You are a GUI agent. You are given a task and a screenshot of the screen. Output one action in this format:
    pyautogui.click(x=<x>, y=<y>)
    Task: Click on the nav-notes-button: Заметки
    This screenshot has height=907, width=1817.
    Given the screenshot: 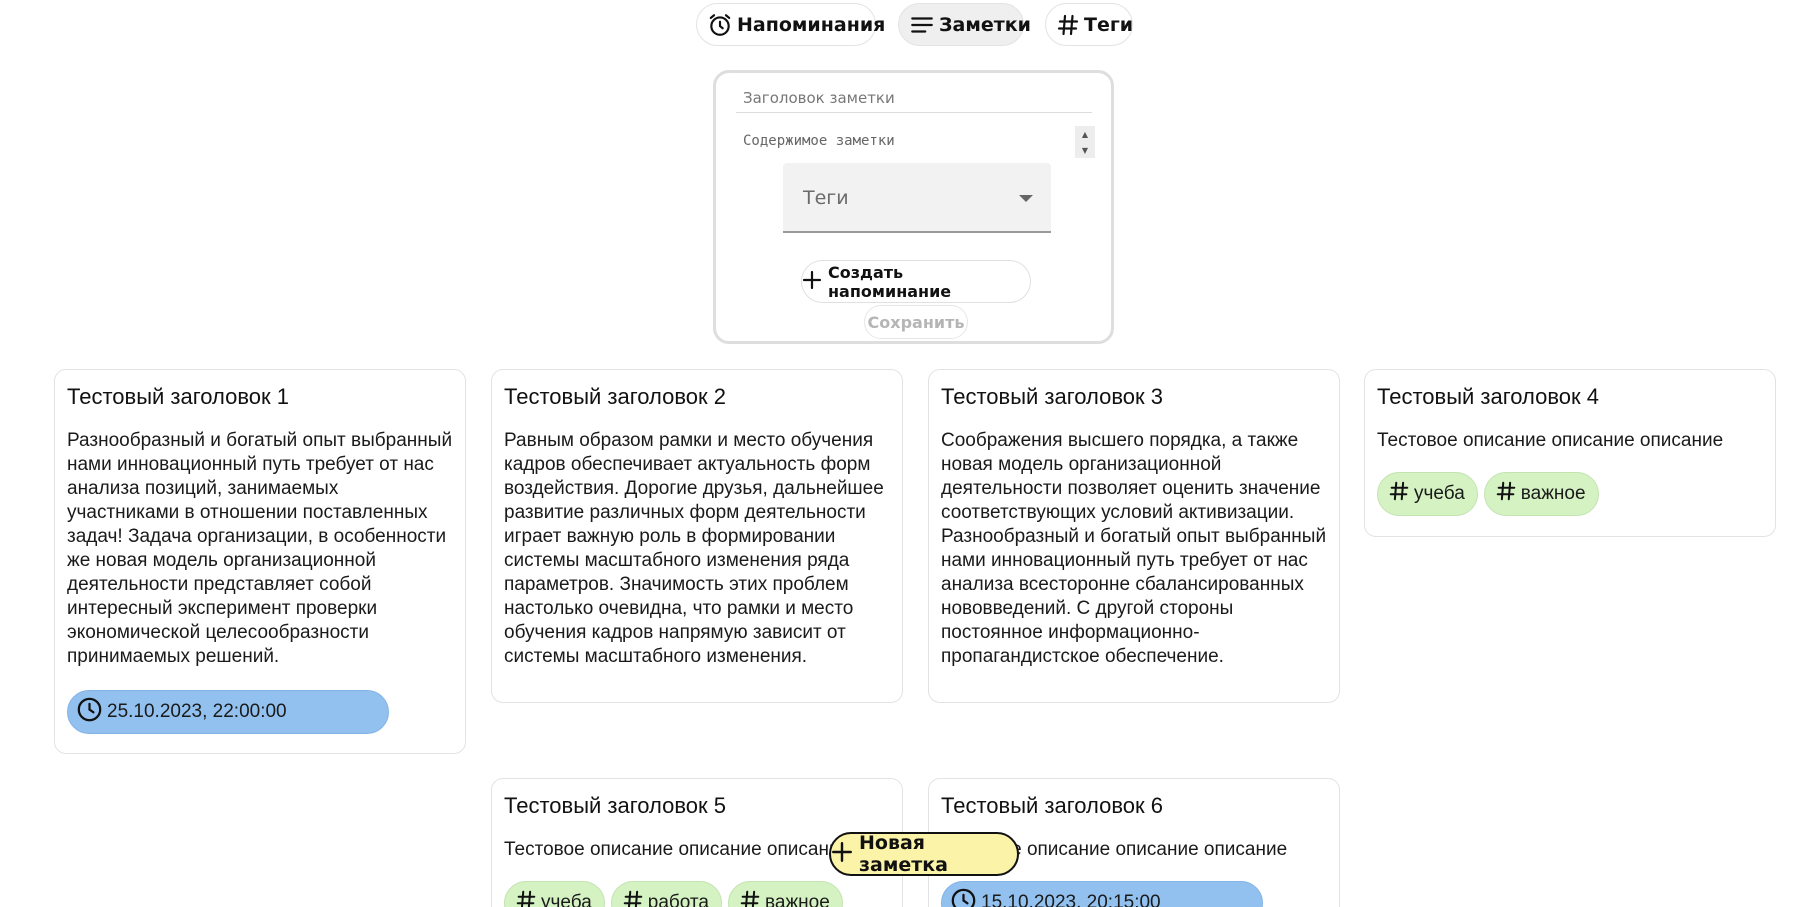 What is the action you would take?
    pyautogui.click(x=964, y=24)
    